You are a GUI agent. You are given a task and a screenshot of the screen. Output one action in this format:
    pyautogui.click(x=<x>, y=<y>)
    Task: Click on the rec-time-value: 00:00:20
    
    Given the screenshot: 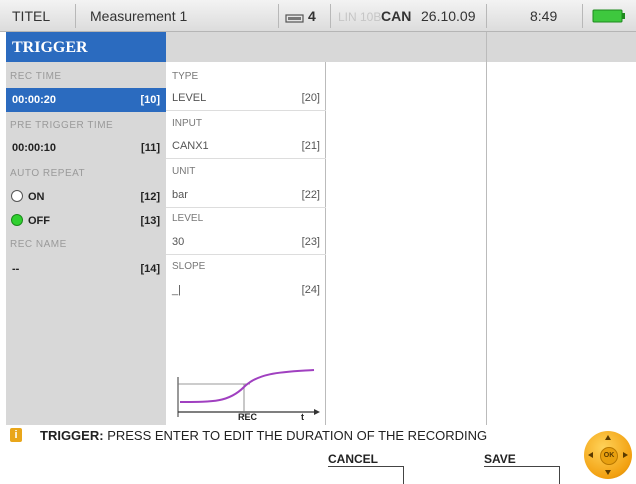 What is the action you would take?
    pyautogui.click(x=34, y=100)
    